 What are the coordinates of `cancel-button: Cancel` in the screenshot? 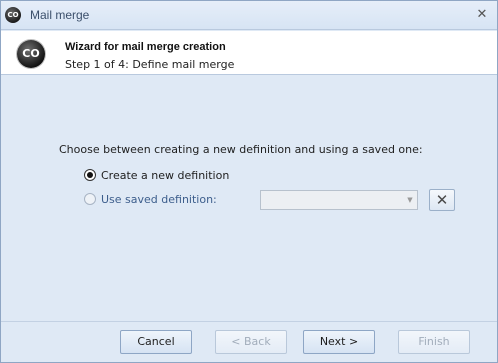 It's located at (156, 342).